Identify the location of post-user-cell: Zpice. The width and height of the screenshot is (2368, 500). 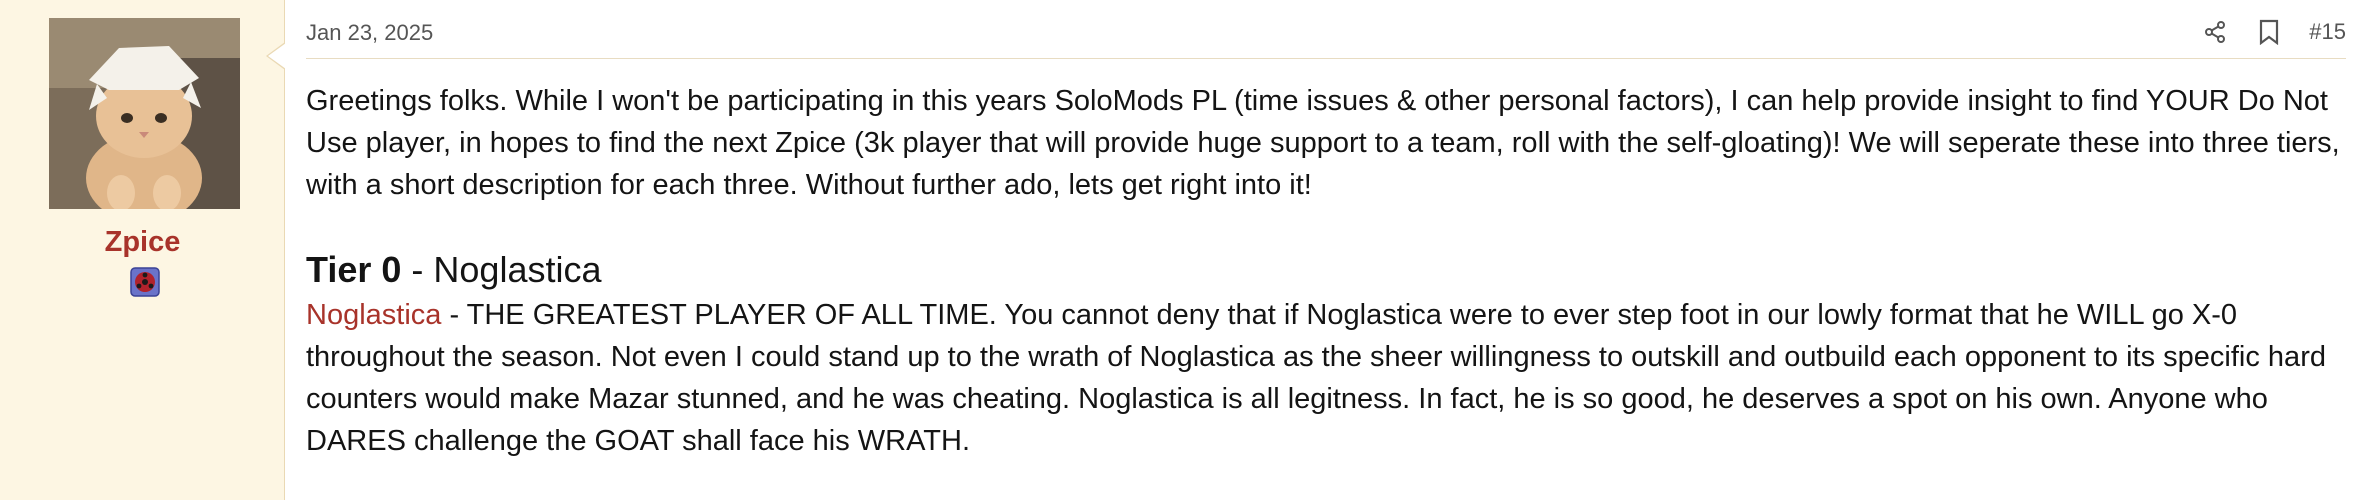
(143, 250).